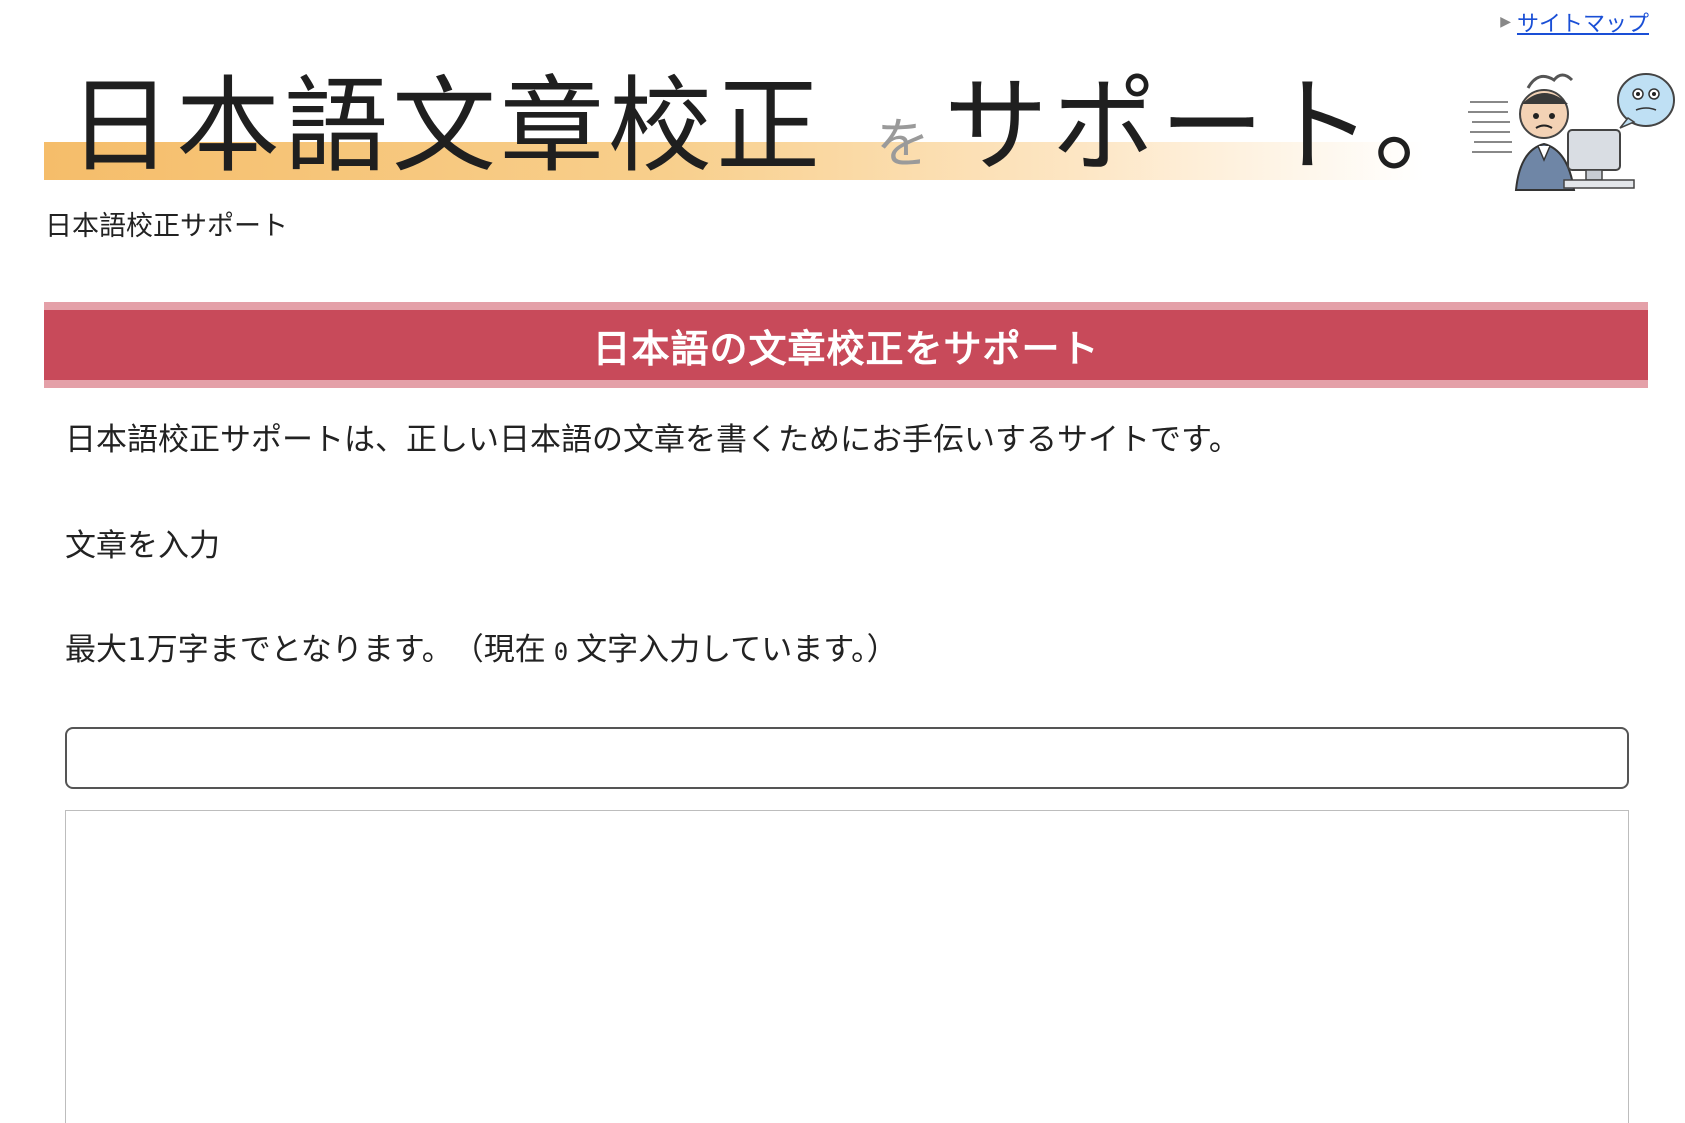 The image size is (1685, 1123). What do you see at coordinates (305, 650) in the screenshot?
I see `char-limit-prefix: 最大1万字までとなります。 （現在` at bounding box center [305, 650].